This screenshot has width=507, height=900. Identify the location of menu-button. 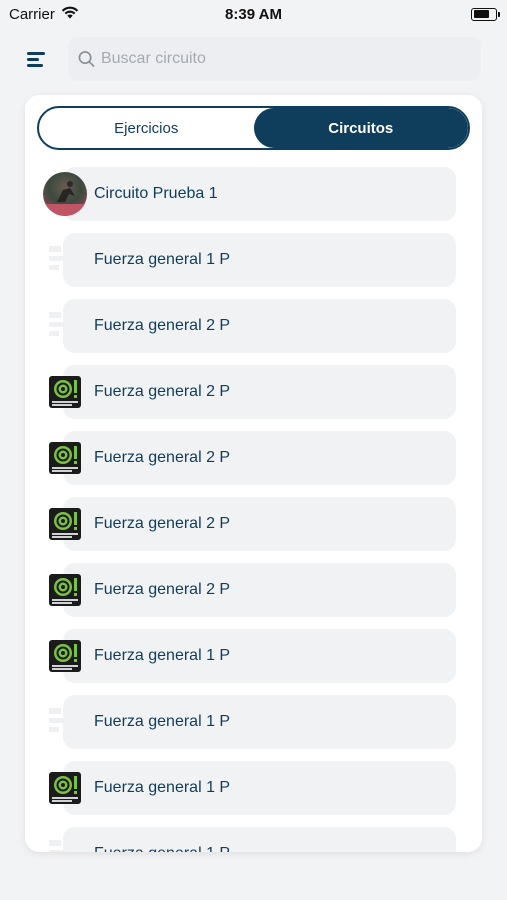
(36, 59).